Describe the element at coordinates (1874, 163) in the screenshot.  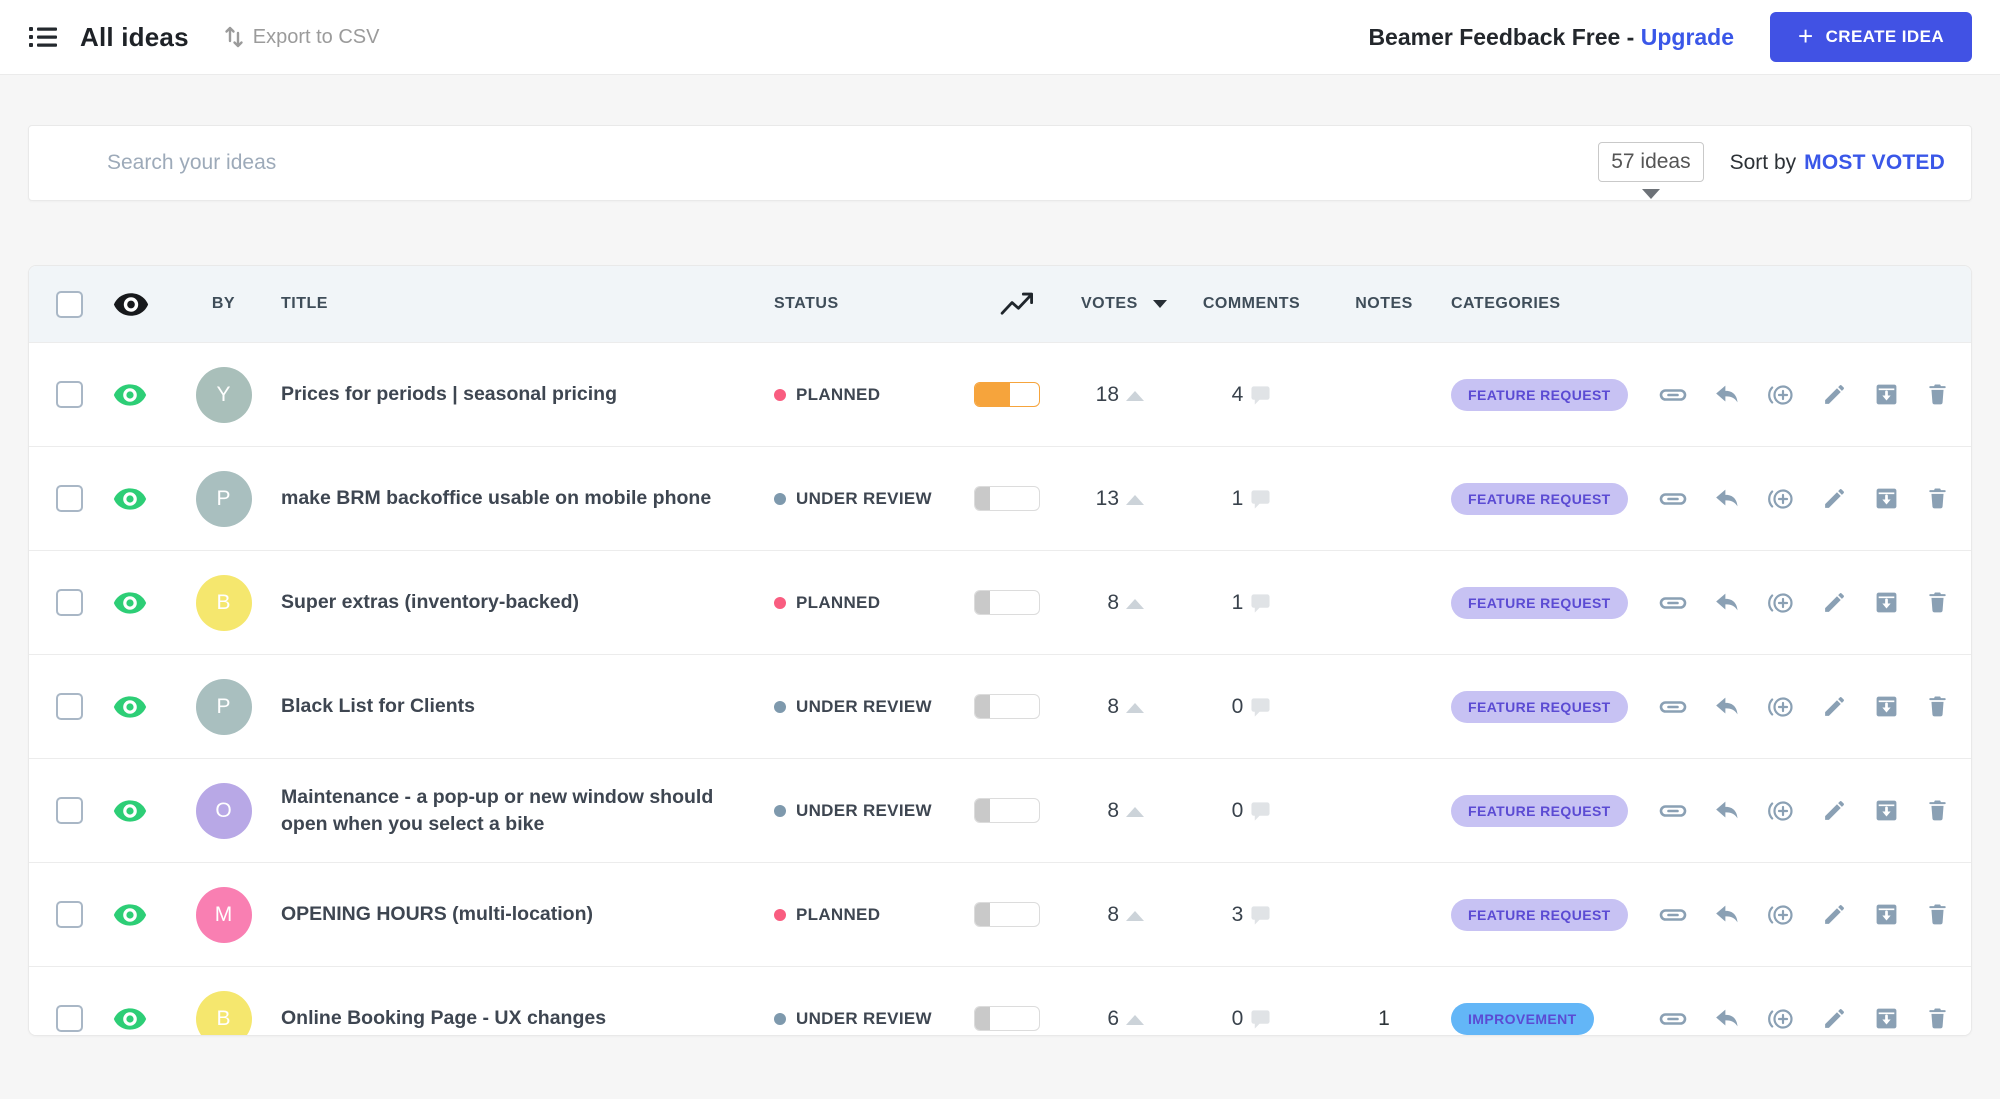
I see `sort-value-link: MOST VOTED` at that location.